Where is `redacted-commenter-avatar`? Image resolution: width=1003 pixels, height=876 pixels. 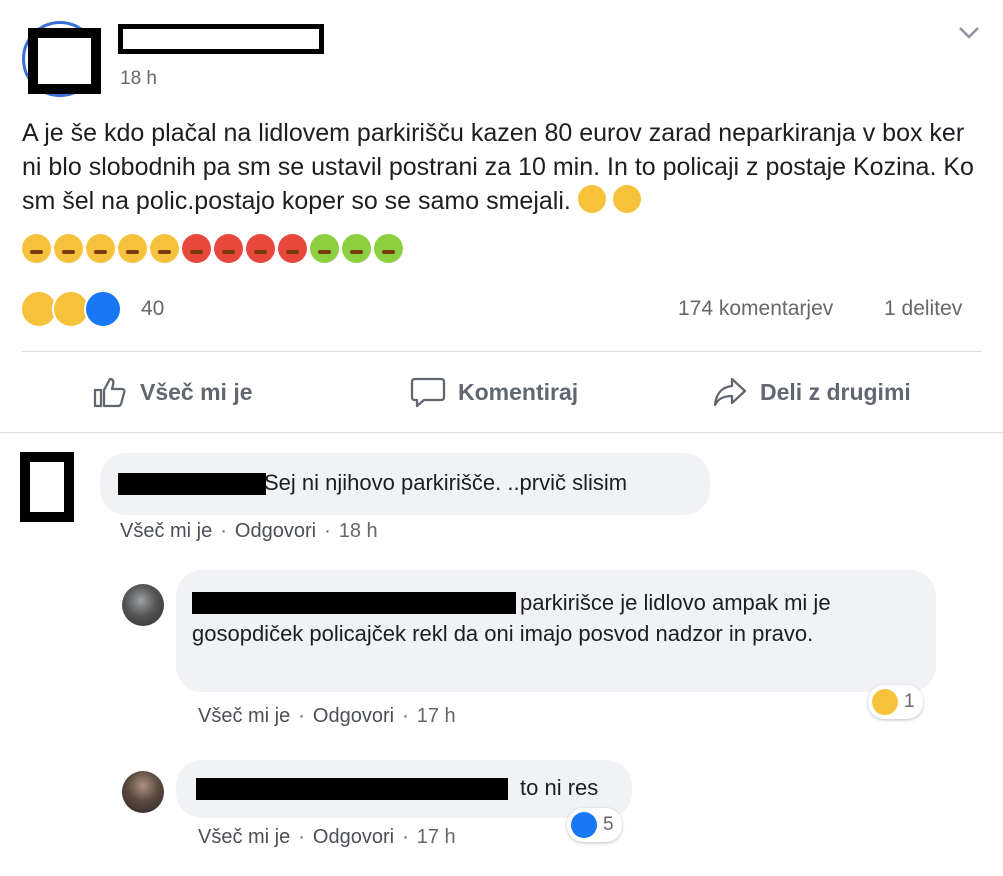
redacted-commenter-avatar is located at coordinates (47, 487).